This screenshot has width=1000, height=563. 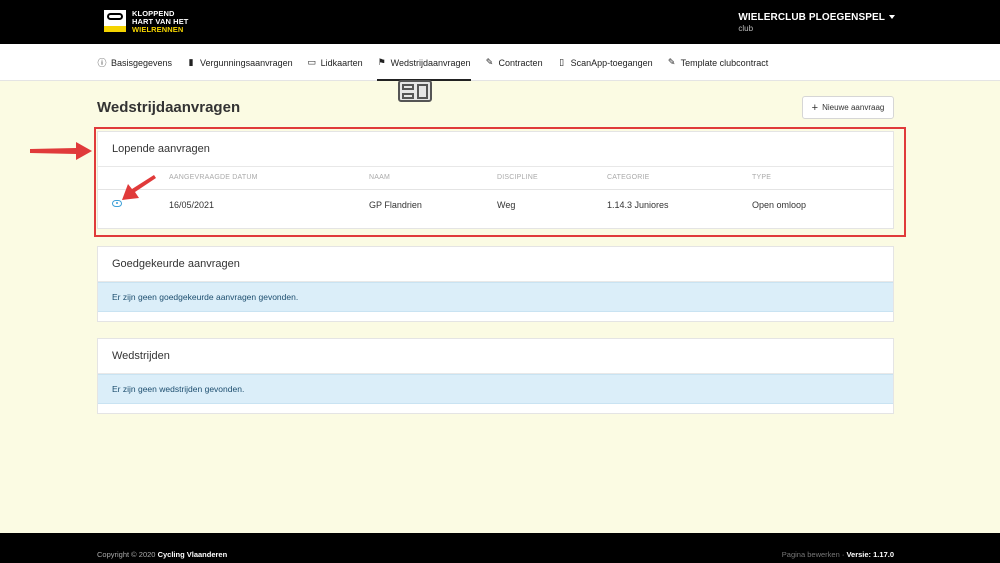 I want to click on arrow-right-annotation, so click(x=61, y=151).